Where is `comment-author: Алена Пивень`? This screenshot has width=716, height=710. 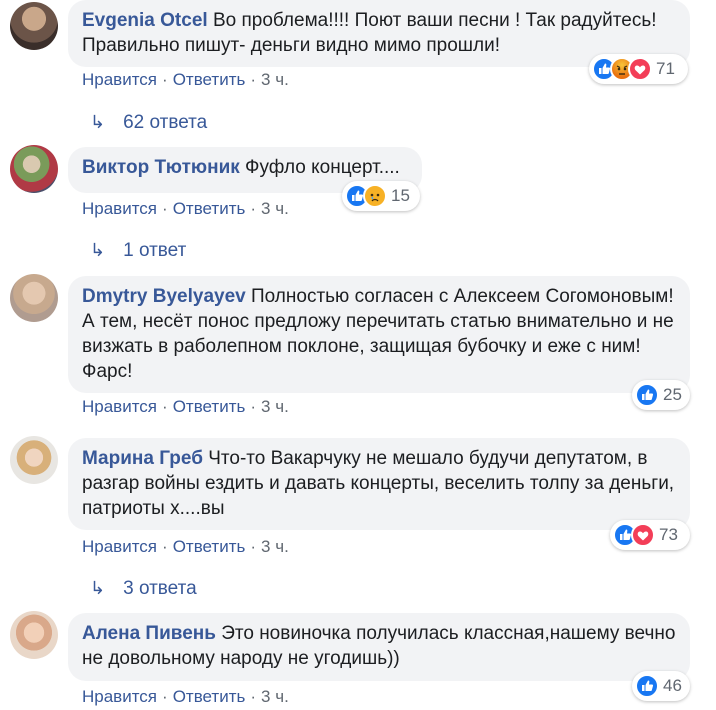
comment-author: Алена Пивень is located at coordinates (149, 633).